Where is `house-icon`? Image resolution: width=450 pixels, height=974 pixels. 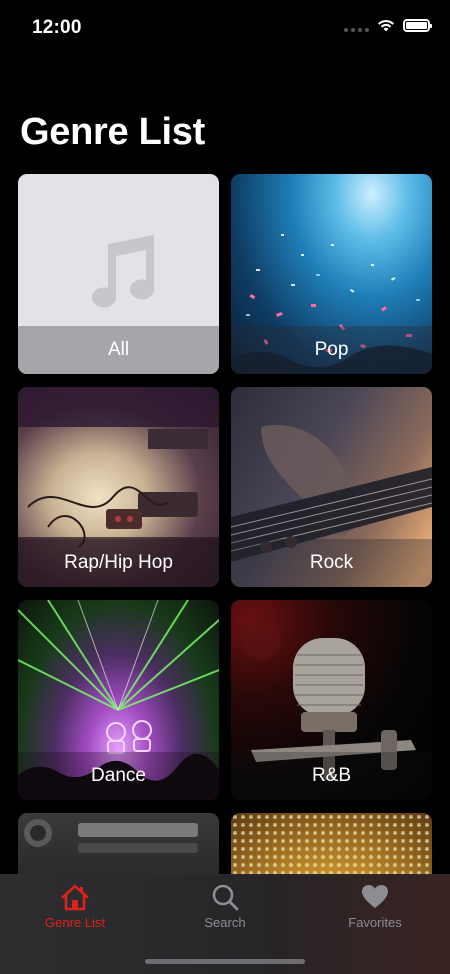
house-icon is located at coordinates (75, 897).